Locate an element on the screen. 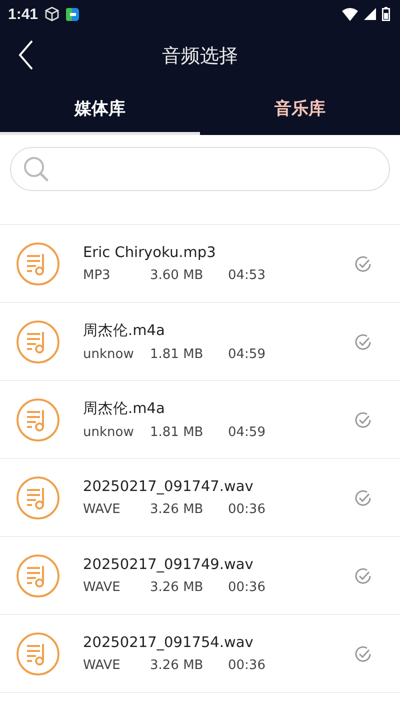 This screenshot has height=709, width=400. file-size: 3.60 MB is located at coordinates (177, 275).